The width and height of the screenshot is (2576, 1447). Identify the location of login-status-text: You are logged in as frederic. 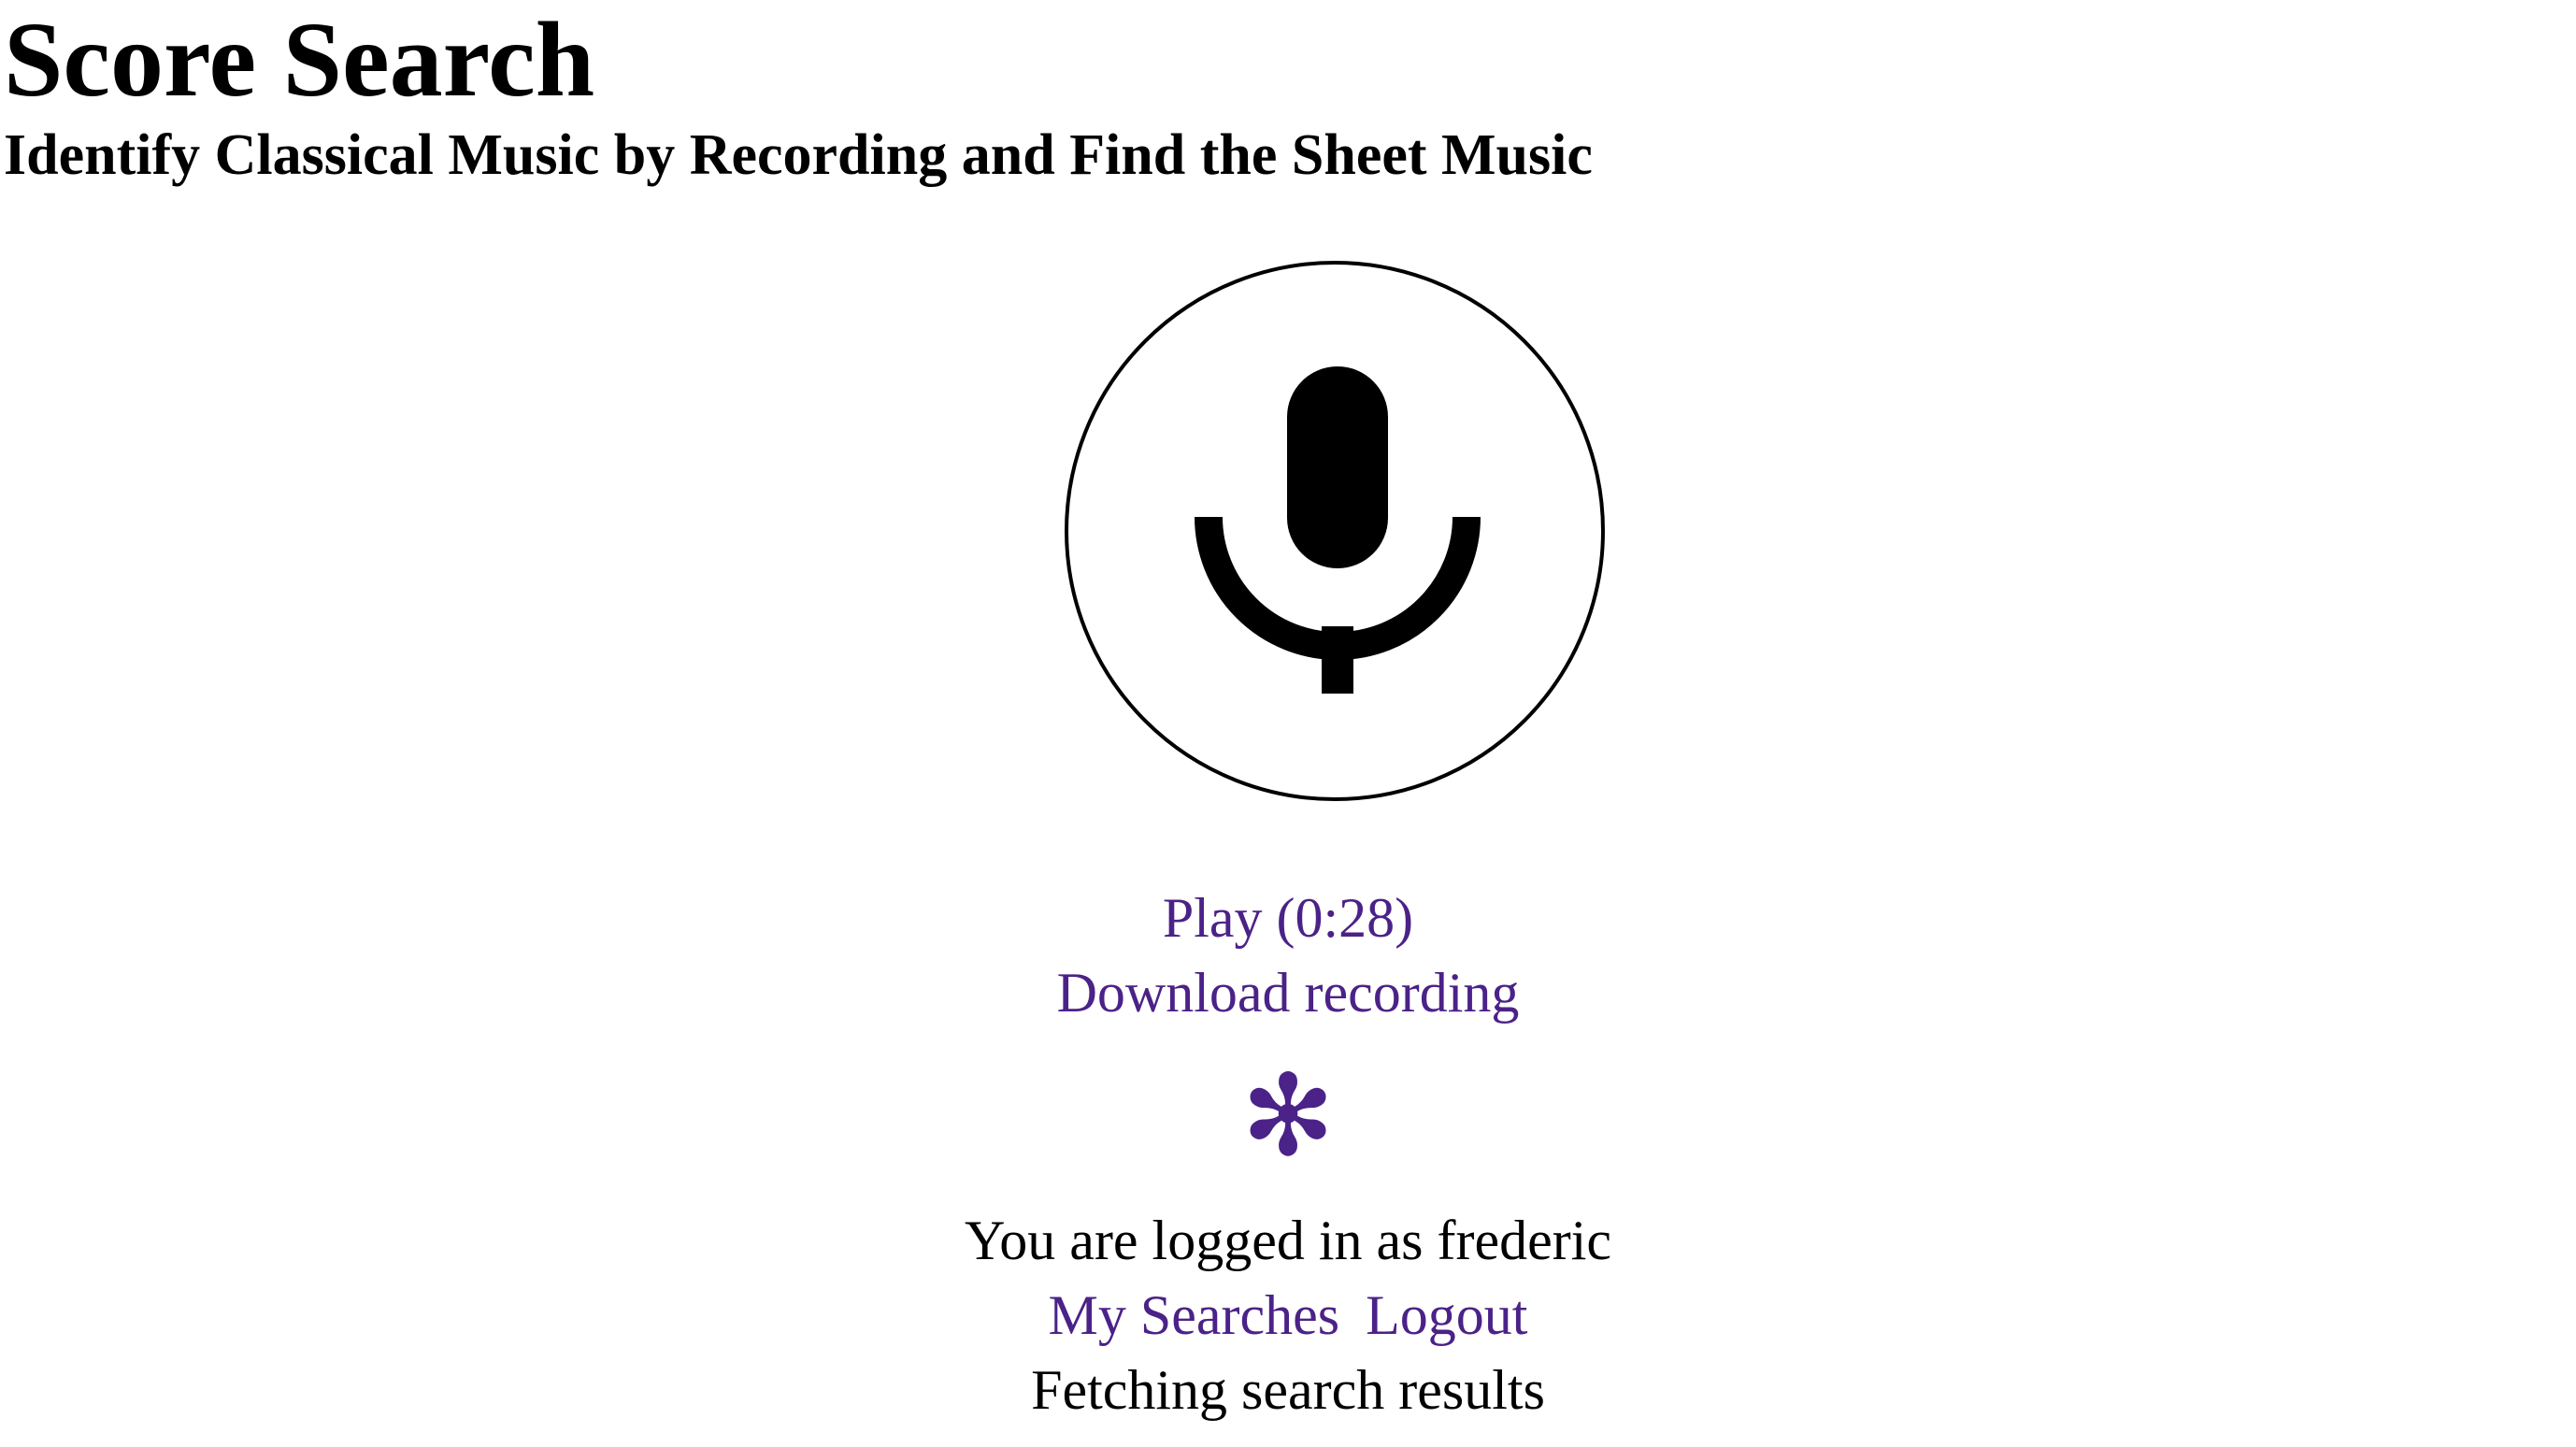
(1288, 1240).